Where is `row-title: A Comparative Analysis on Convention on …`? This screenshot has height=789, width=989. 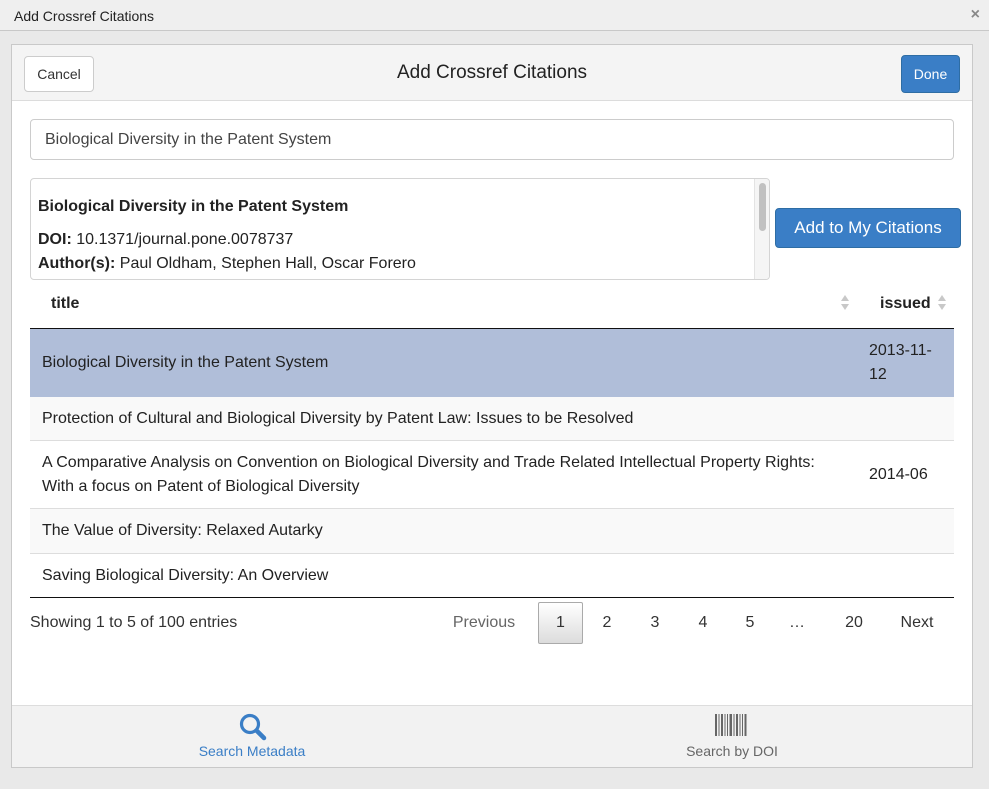
row-title: A Comparative Analysis on Convention on … is located at coordinates (428, 474).